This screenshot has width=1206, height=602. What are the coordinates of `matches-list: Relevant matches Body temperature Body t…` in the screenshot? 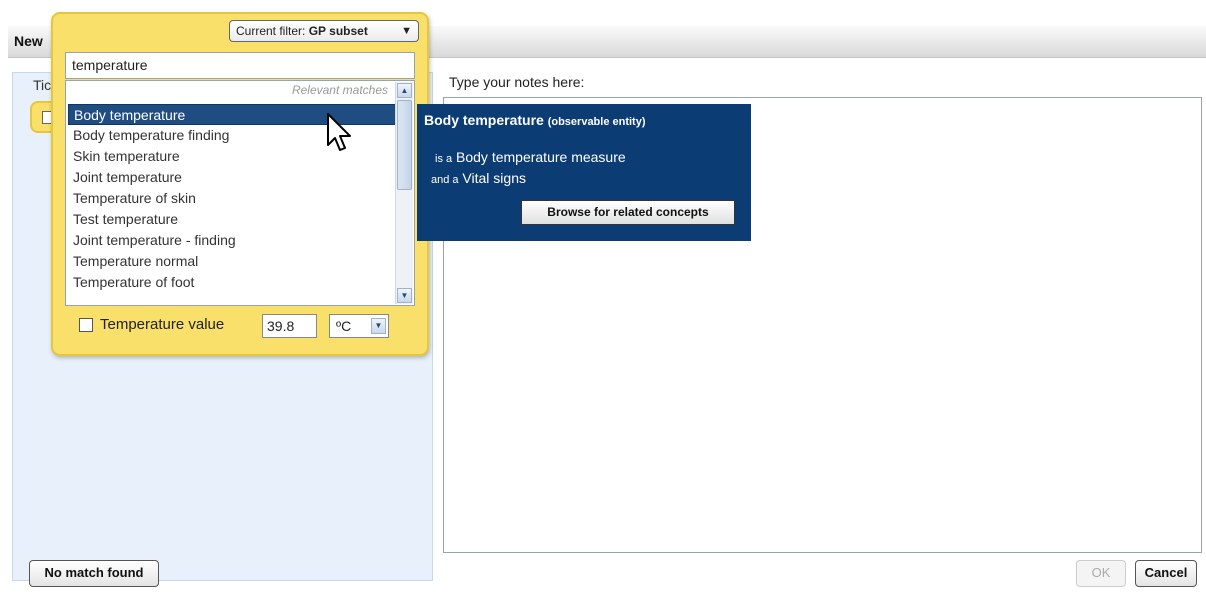 It's located at (240, 193).